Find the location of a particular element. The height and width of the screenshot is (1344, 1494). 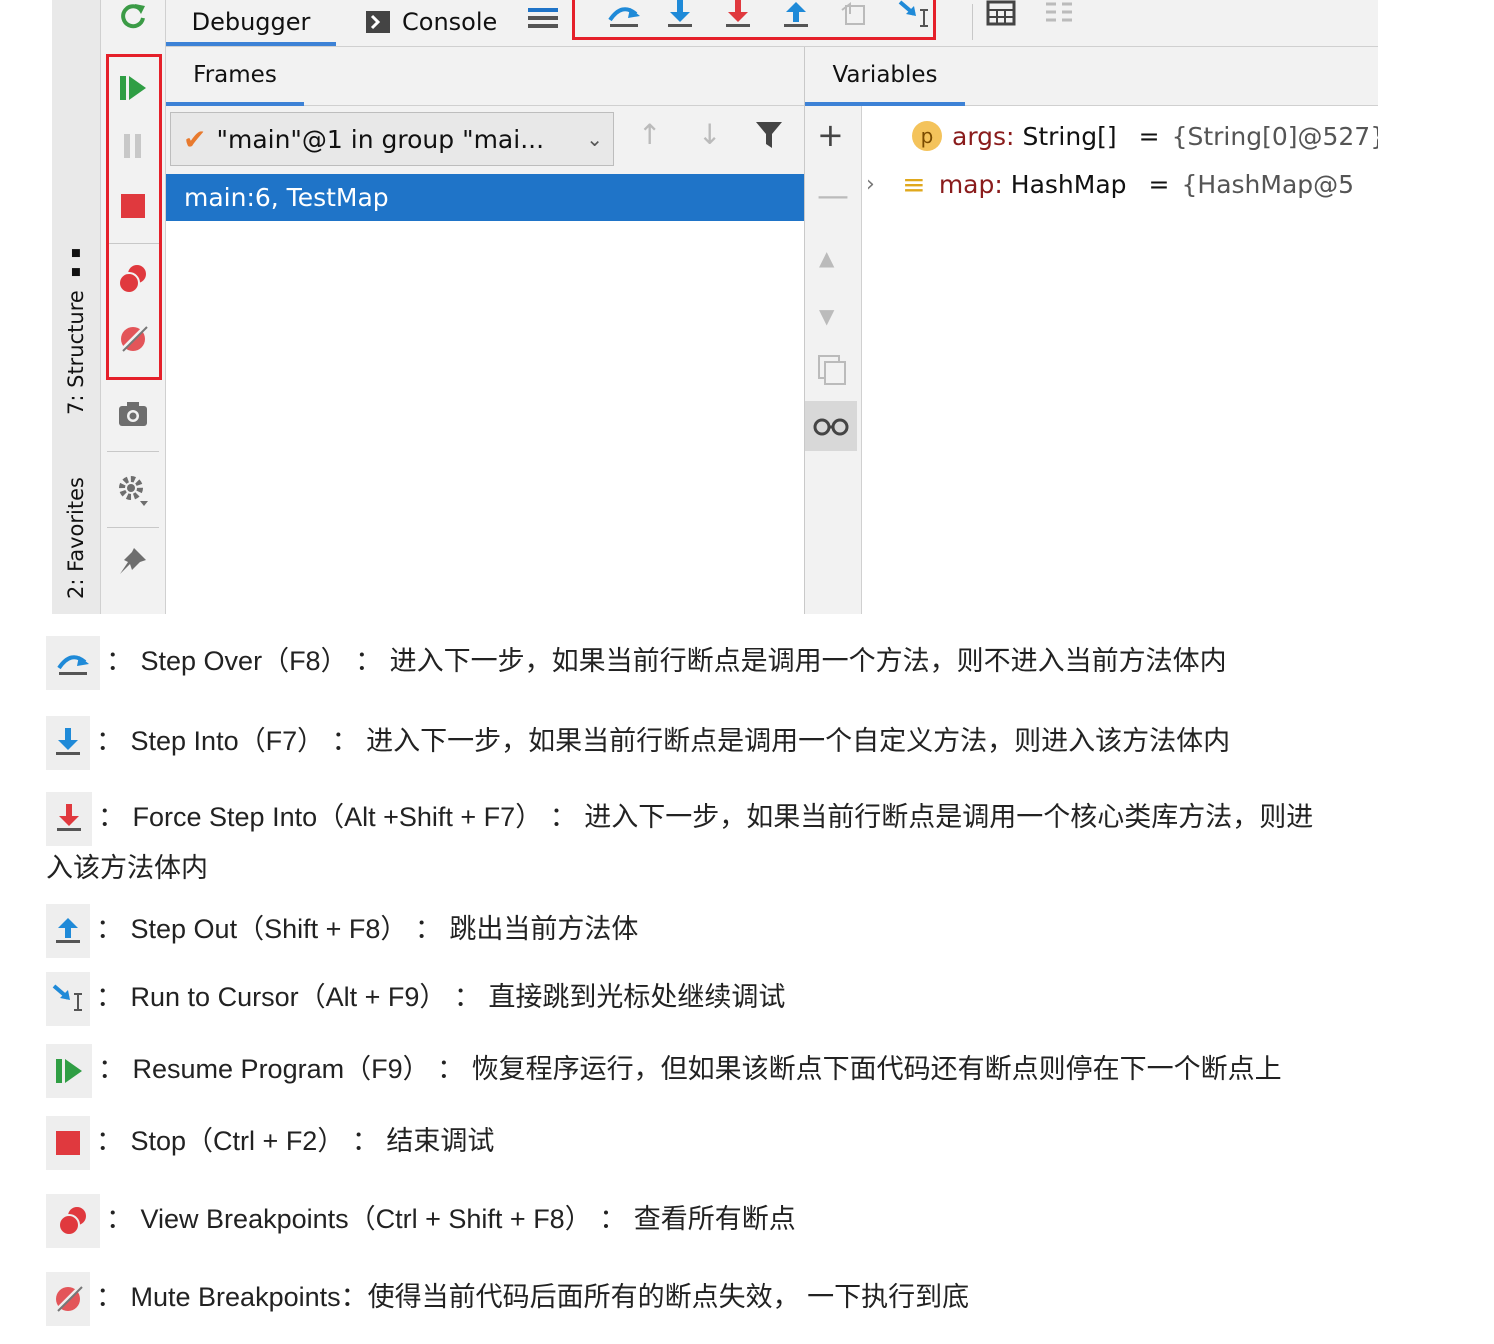

variable-value: {HashMap@5 is located at coordinates (1268, 184).